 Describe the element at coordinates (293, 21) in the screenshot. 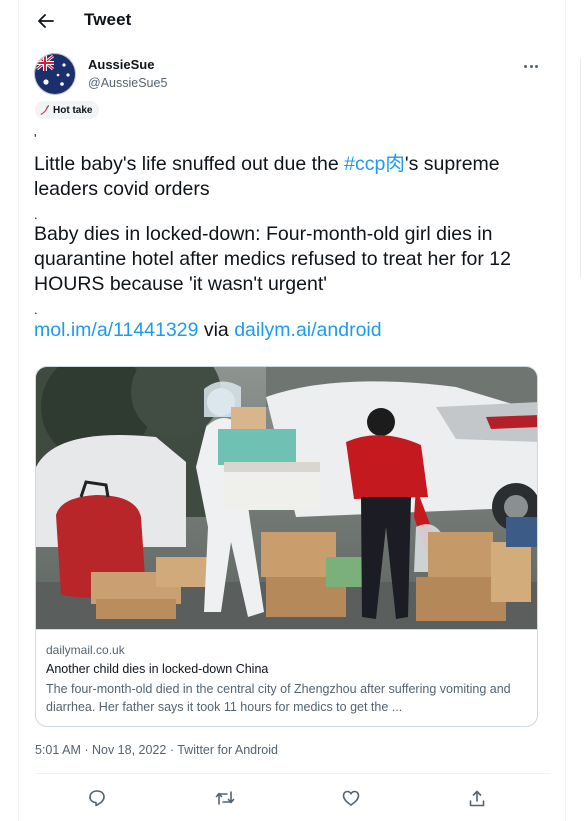

I see `header: Tweet` at that location.